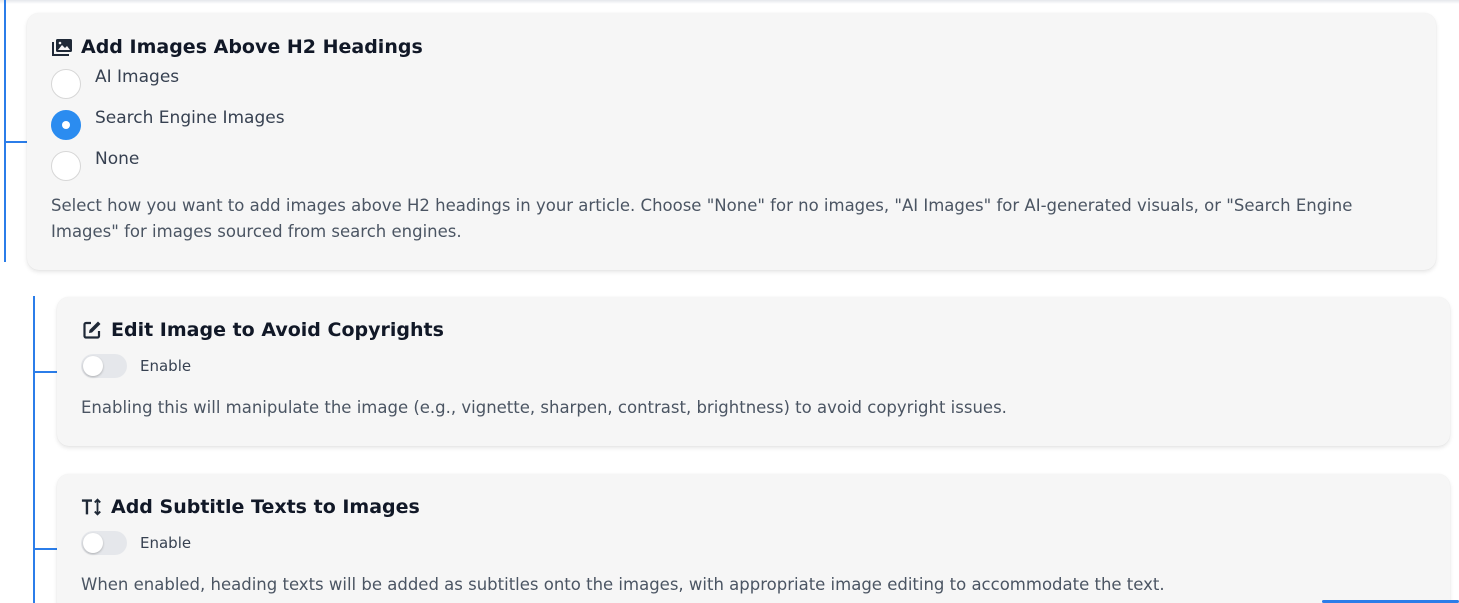 Image resolution: width=1459 pixels, height=603 pixels. Describe the element at coordinates (729, 2) in the screenshot. I see `top-divider` at that location.